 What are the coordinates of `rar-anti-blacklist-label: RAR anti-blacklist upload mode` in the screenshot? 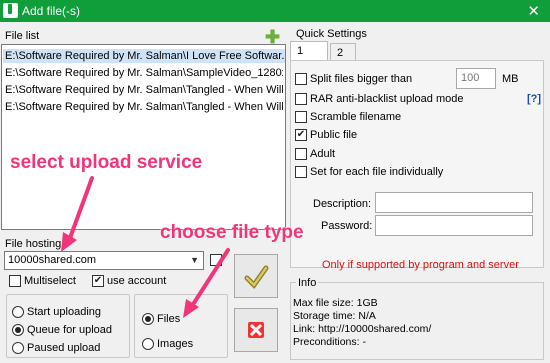 It's located at (387, 99).